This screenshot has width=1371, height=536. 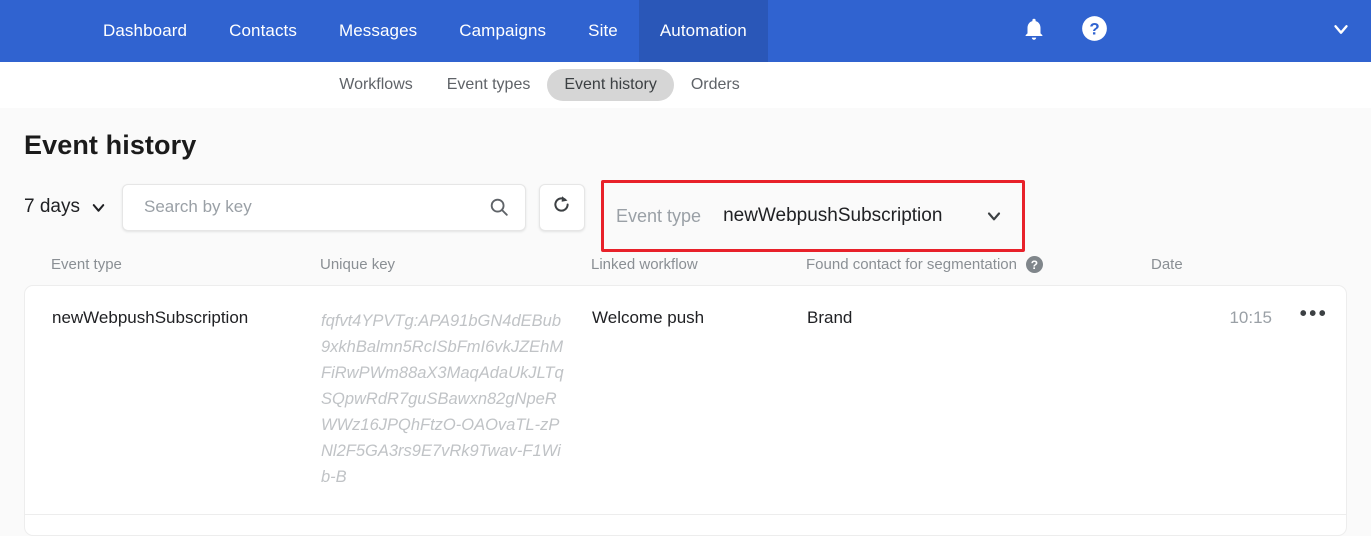 I want to click on column-header-event-type: Event type, so click(x=172, y=264).